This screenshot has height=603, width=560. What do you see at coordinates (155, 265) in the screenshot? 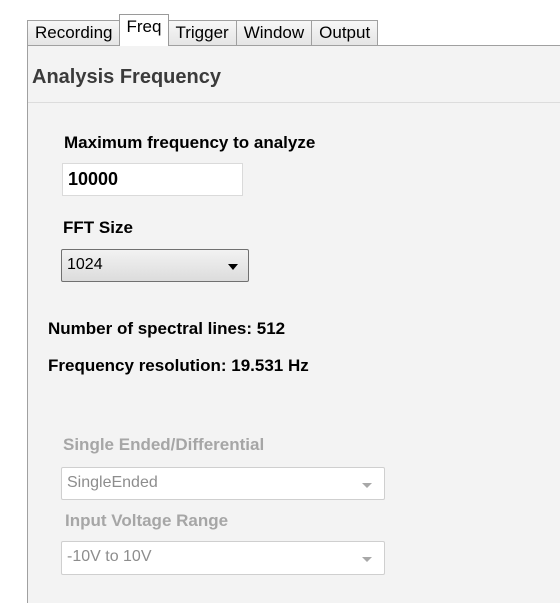
I see `fft-size-select: 1024` at bounding box center [155, 265].